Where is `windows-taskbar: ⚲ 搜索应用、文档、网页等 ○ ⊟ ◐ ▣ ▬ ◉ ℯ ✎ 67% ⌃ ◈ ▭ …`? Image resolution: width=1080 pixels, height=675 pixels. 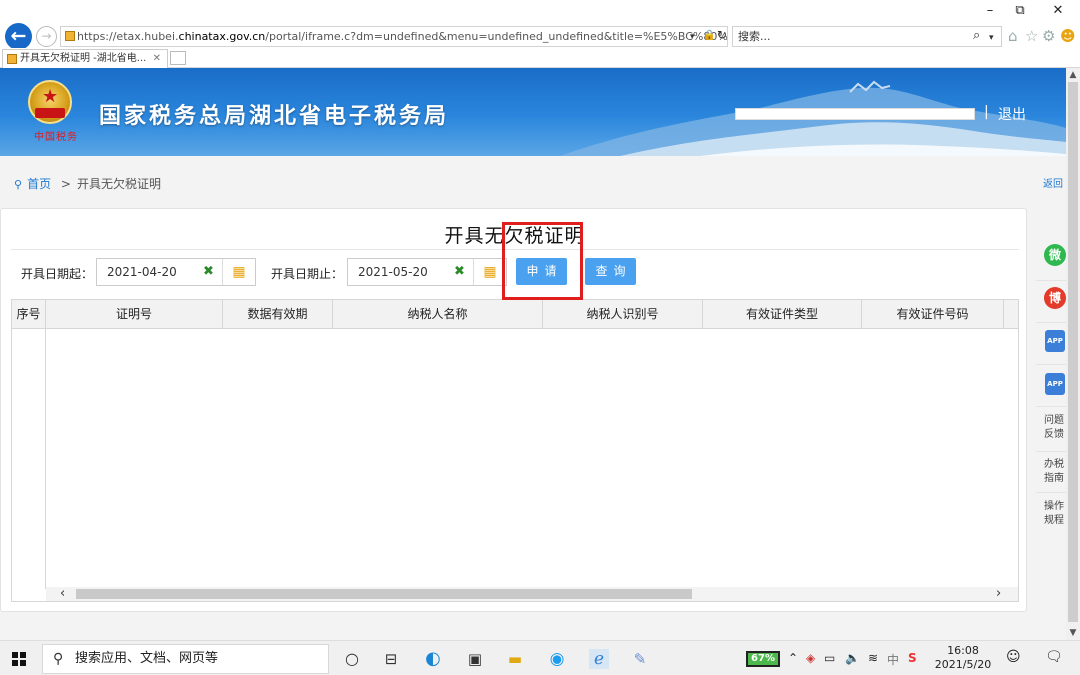 windows-taskbar: ⚲ 搜索应用、文档、网页等 ○ ⊟ ◐ ▣ ▬ ◉ ℯ ✎ 67% ⌃ ◈ ▭ … is located at coordinates (540, 657).